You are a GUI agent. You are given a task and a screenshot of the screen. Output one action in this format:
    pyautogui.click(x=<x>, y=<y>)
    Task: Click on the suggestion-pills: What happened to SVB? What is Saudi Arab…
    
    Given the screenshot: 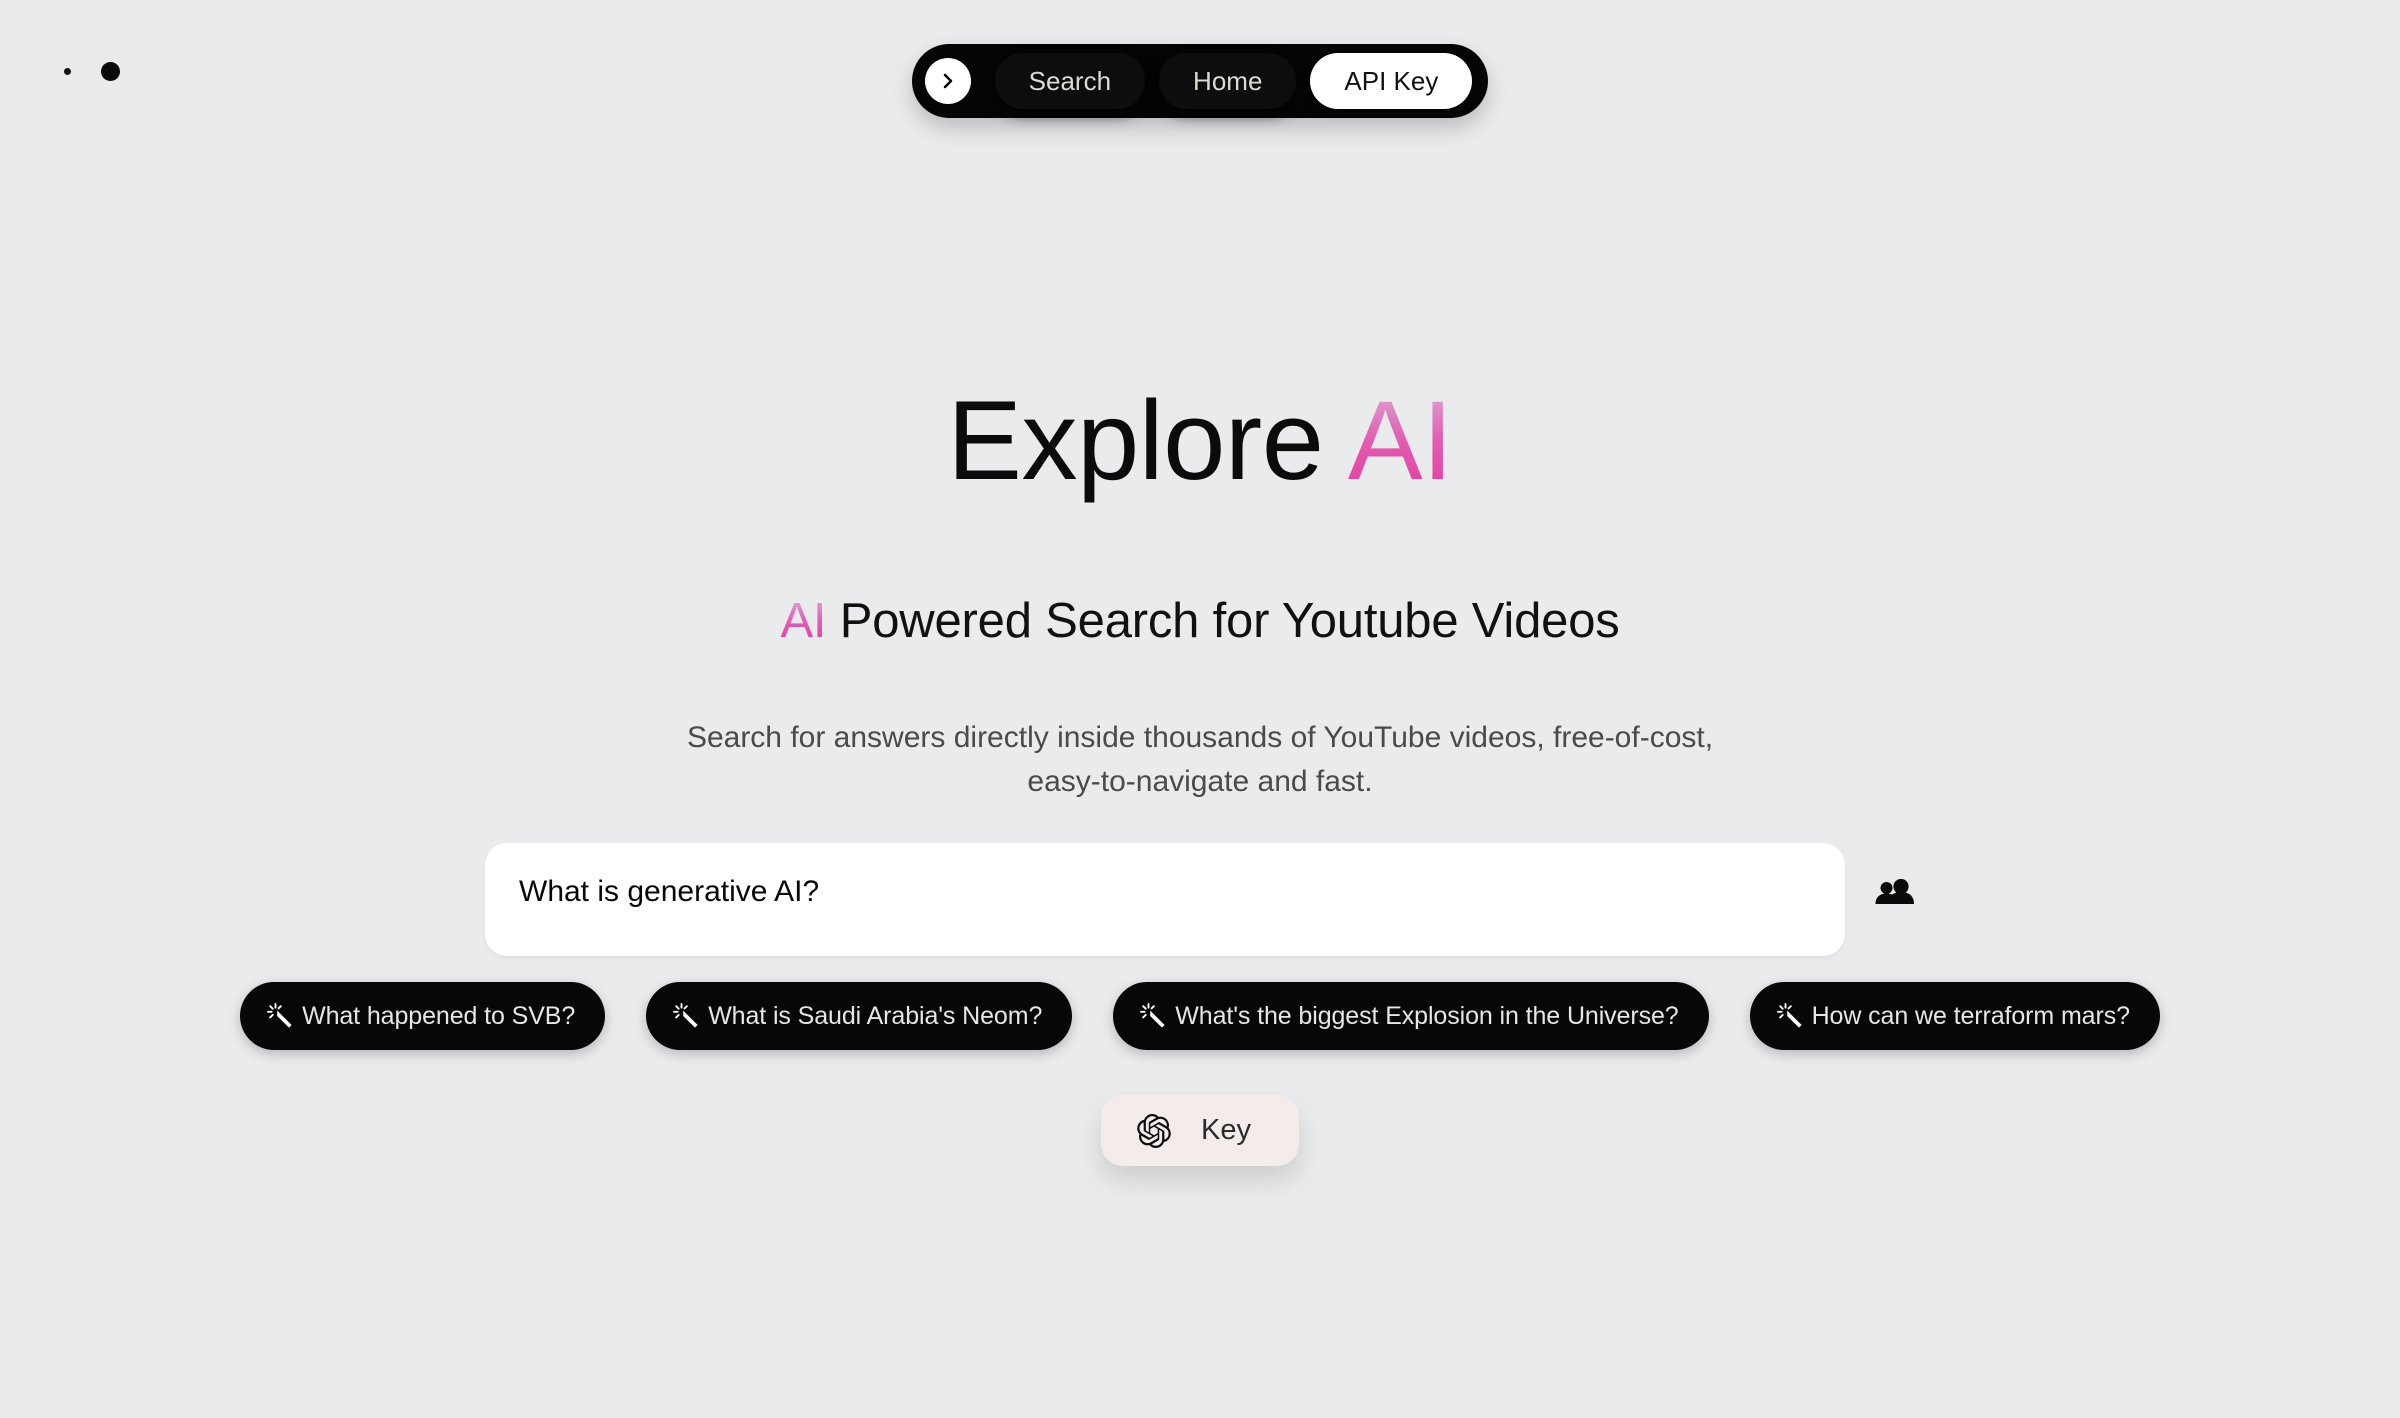 What is the action you would take?
    pyautogui.click(x=1200, y=1016)
    